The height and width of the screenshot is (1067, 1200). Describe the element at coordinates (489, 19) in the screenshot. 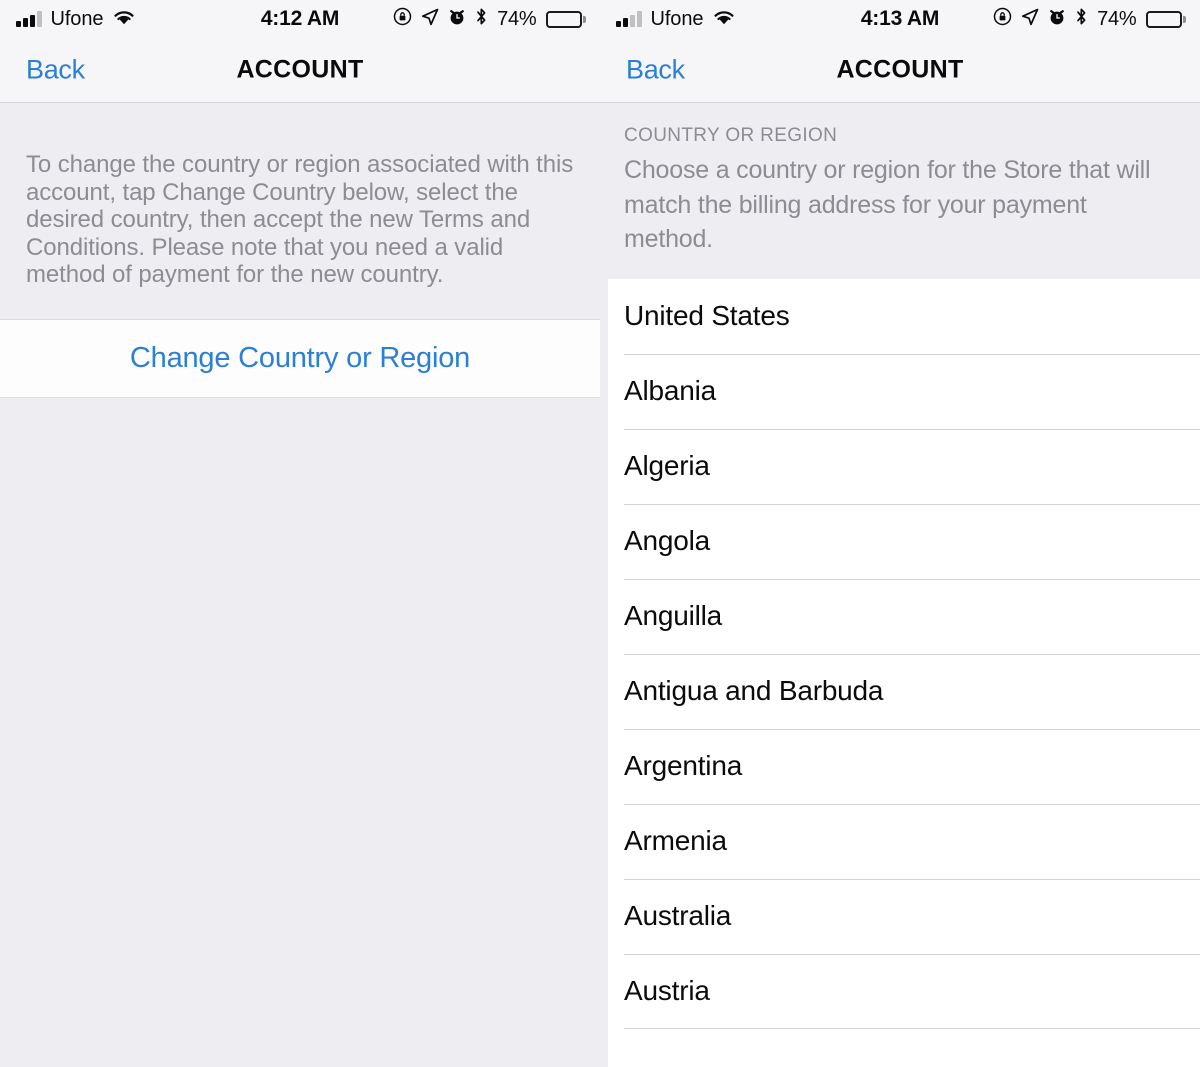

I see `status-bar-right-group-left: 74%` at that location.